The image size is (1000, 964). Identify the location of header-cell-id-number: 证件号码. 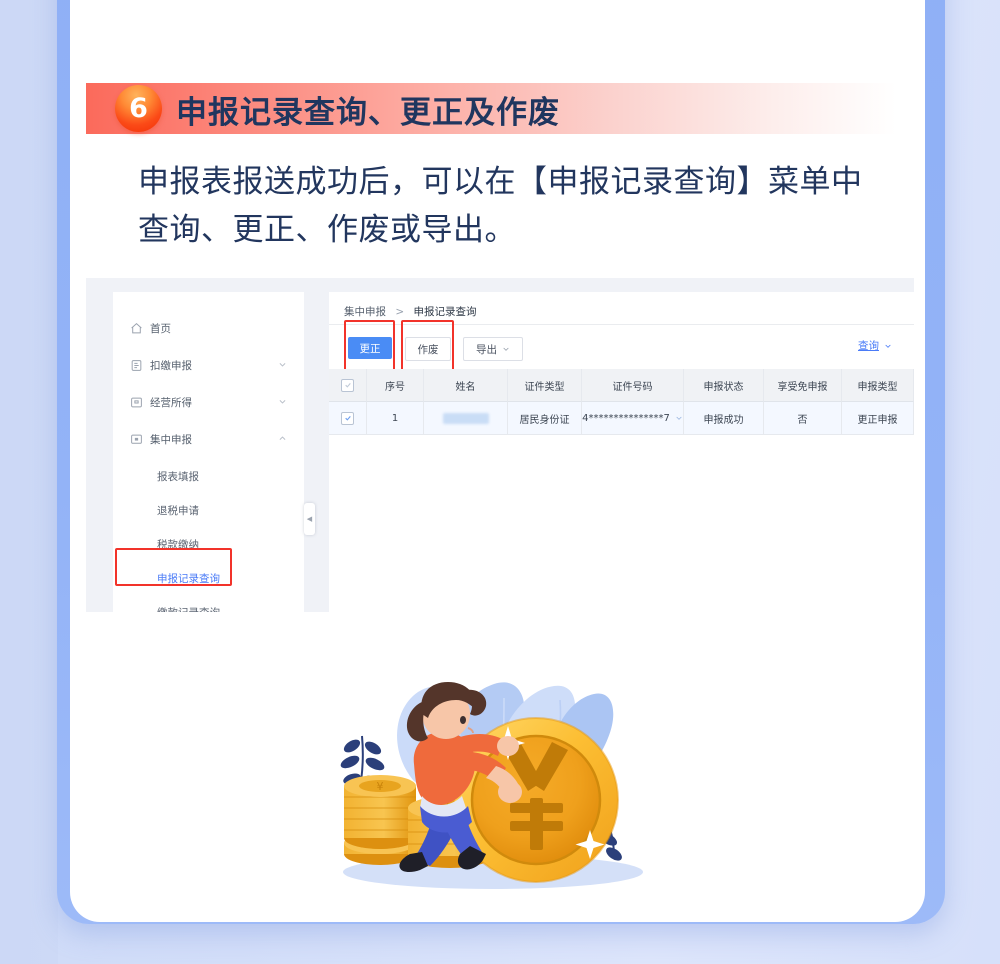
(633, 385).